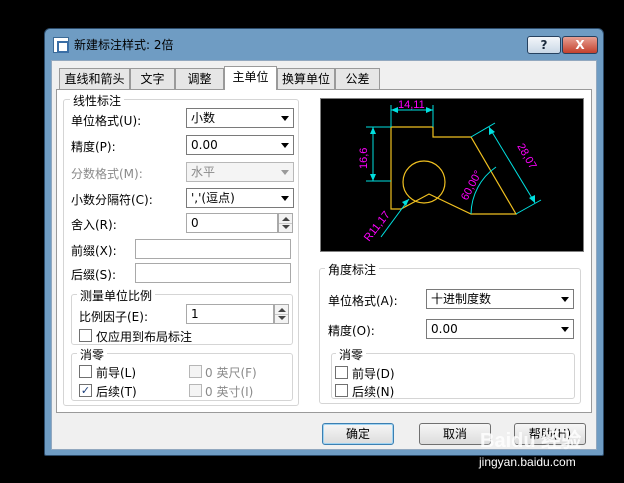  Describe the element at coordinates (106, 121) in the screenshot. I see `unit-format-label: 单位格式(U):` at that location.